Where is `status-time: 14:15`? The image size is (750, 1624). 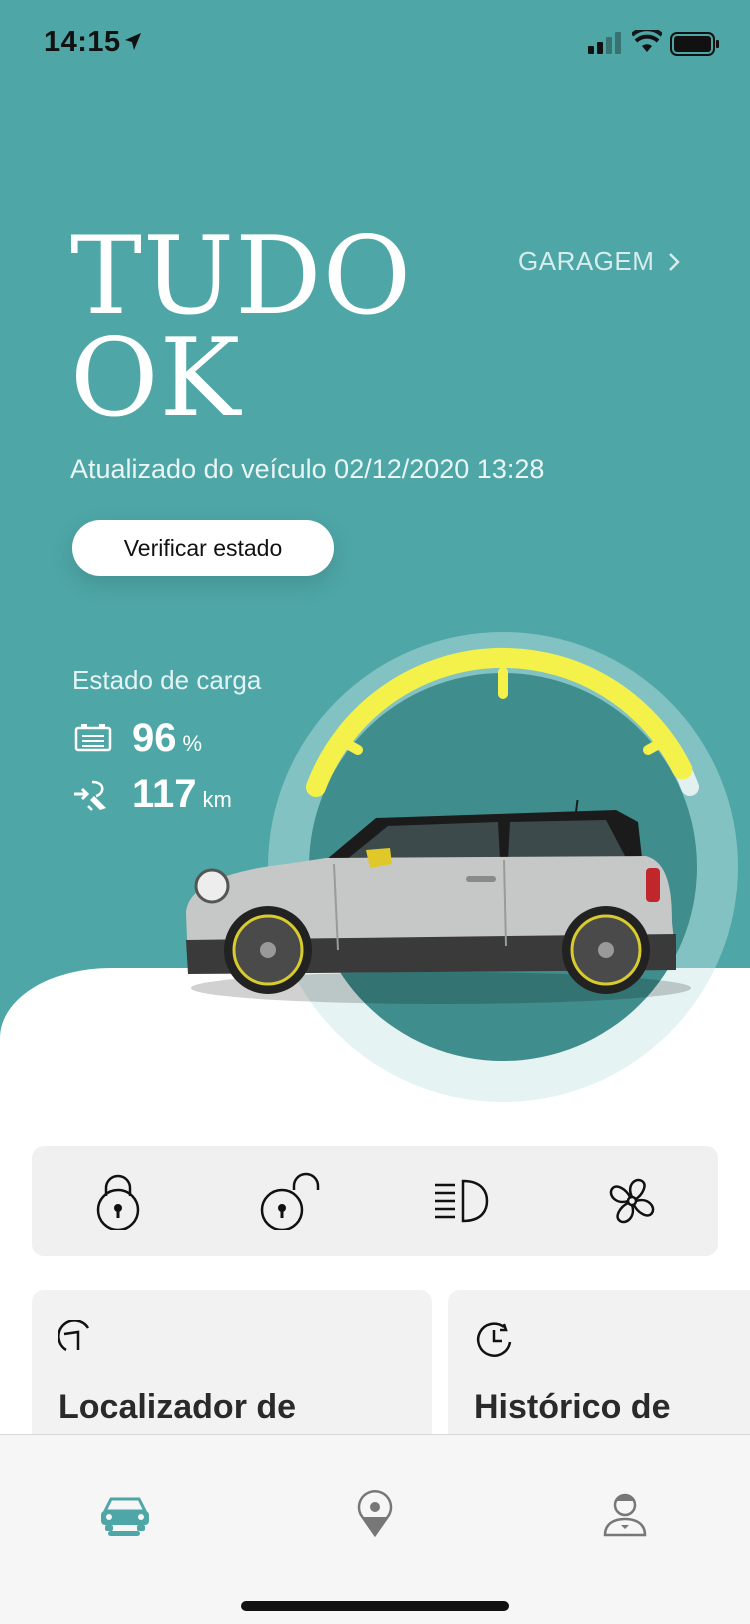
status-time: 14:15 is located at coordinates (82, 42).